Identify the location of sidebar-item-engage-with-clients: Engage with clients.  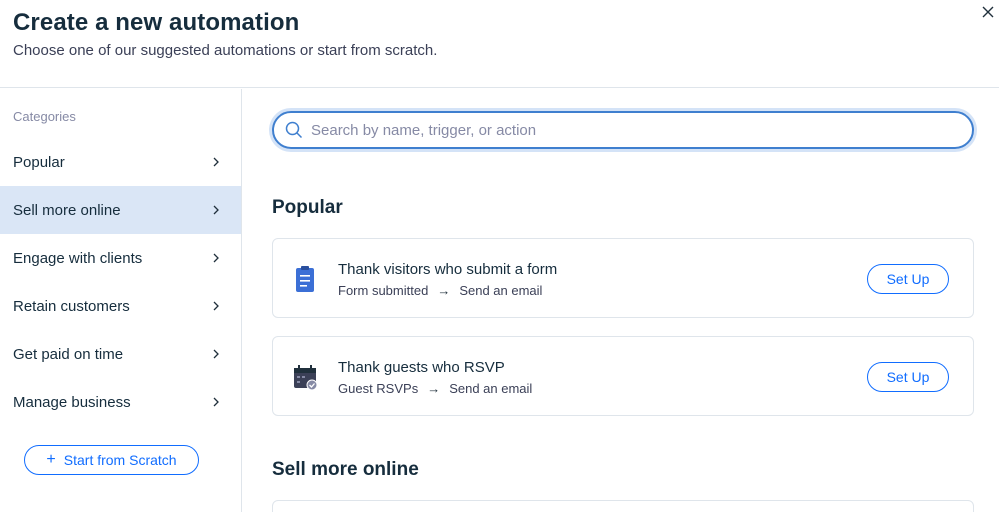
(120, 258).